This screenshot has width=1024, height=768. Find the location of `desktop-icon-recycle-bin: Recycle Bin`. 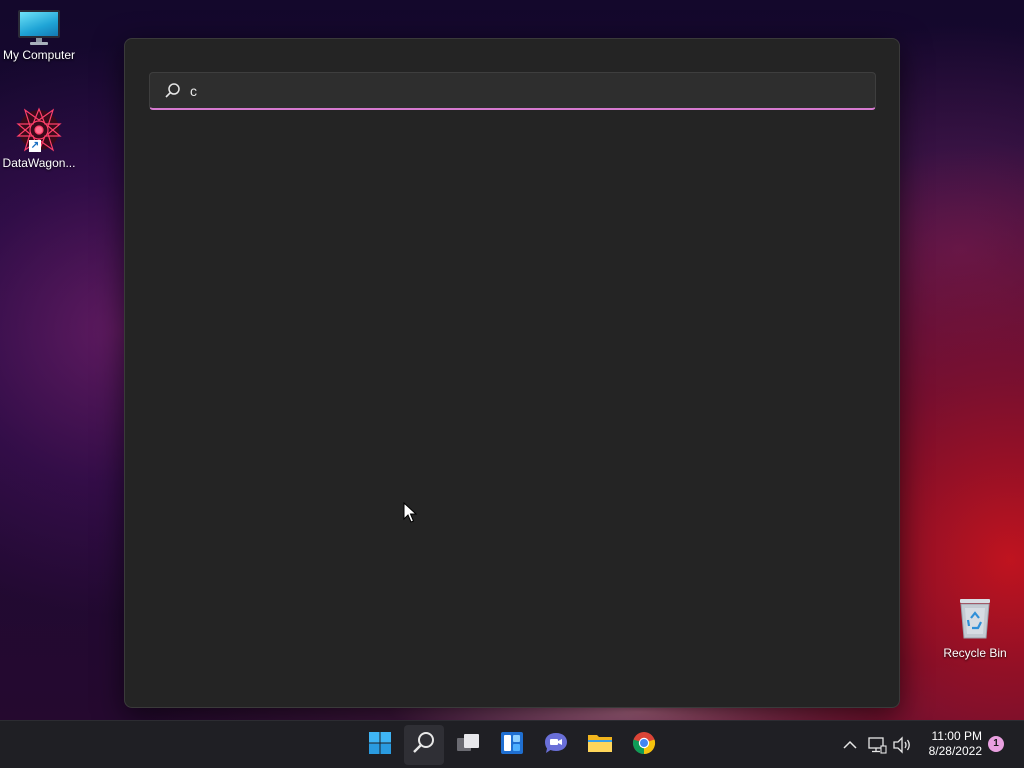

desktop-icon-recycle-bin: Recycle Bin is located at coordinates (975, 628).